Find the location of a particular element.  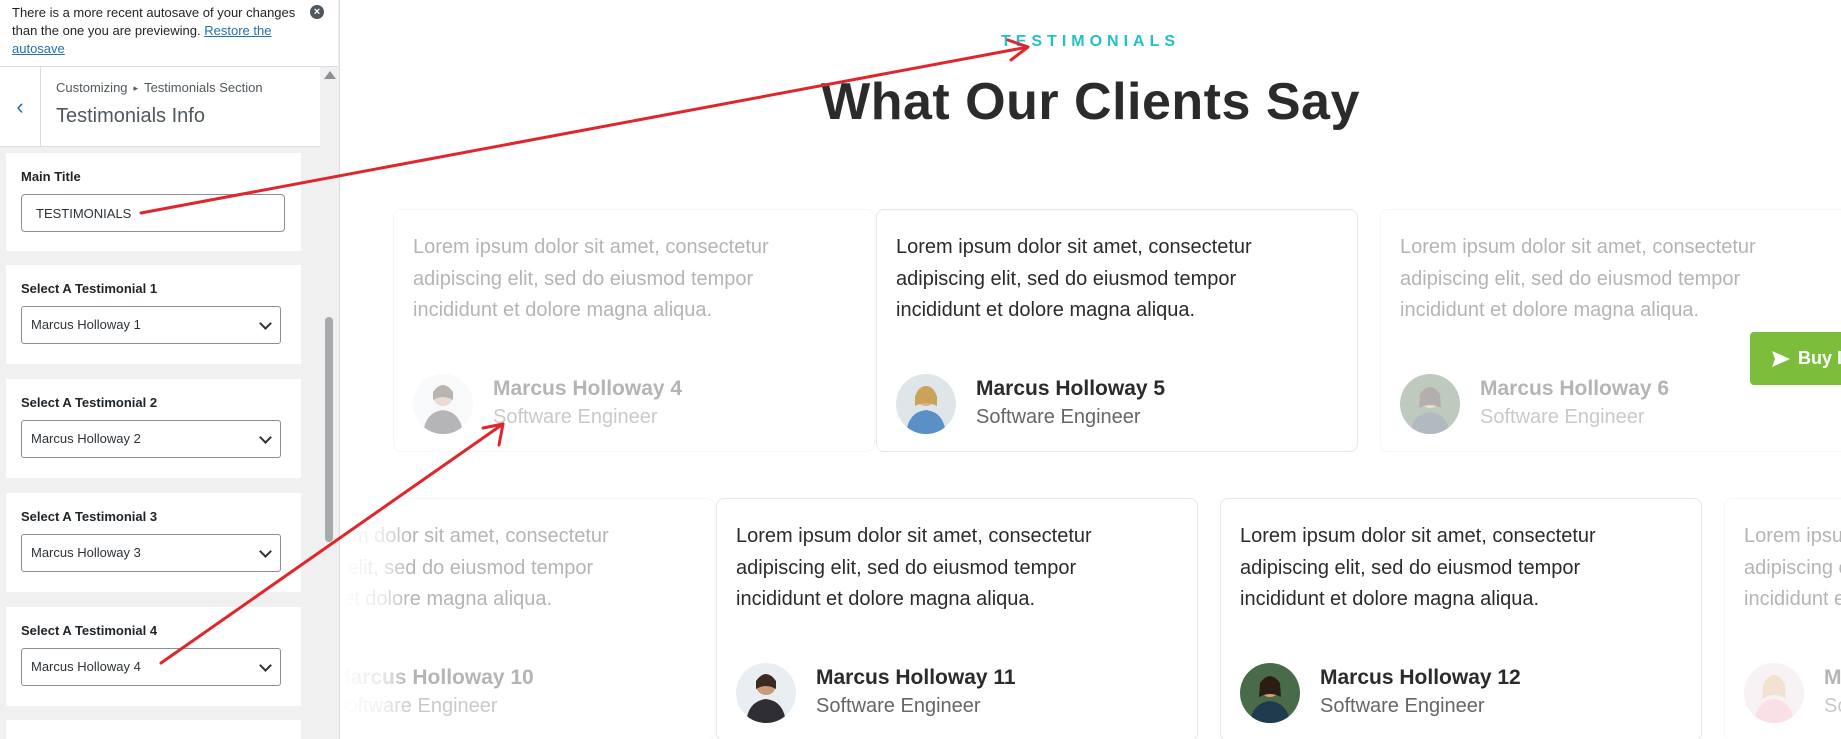

sidebar-scrollbar is located at coordinates (329, 403).